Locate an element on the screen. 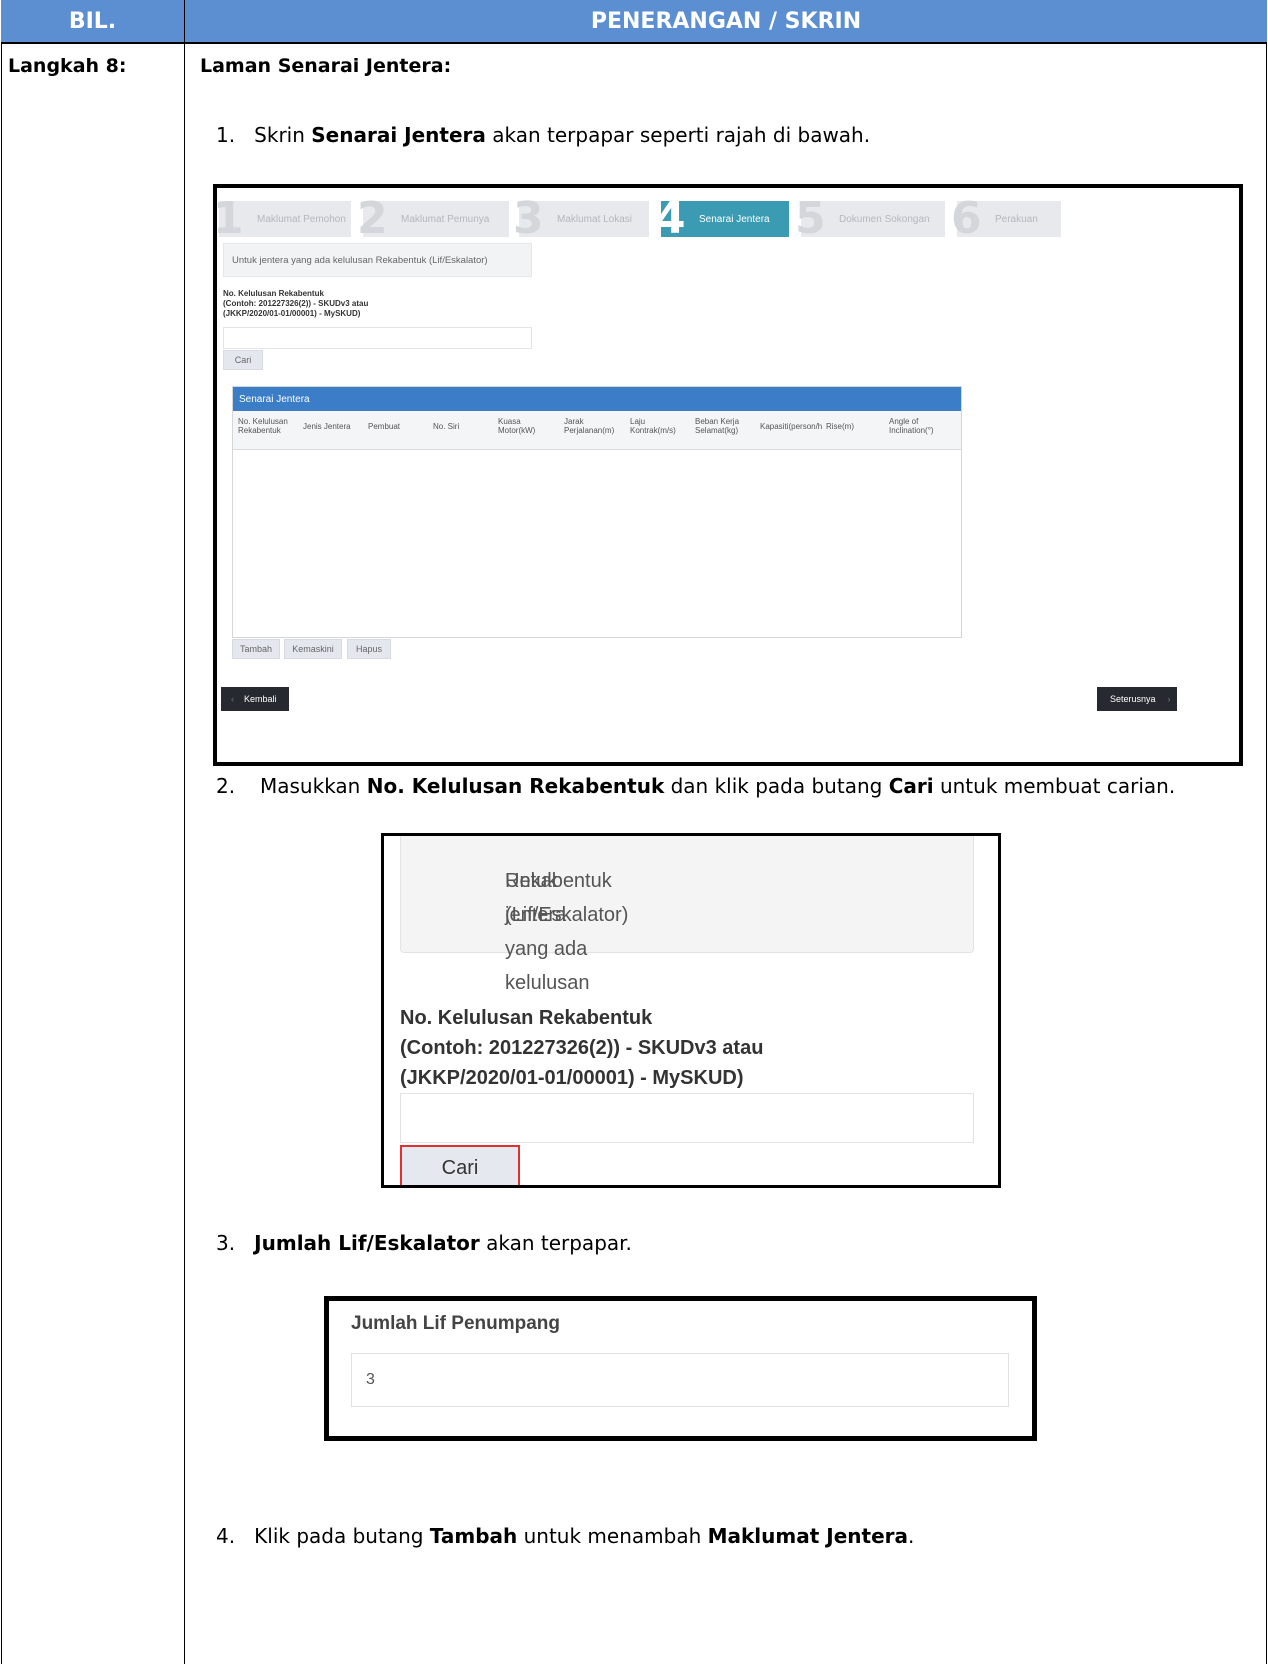 The width and height of the screenshot is (1268, 1664). wizard-step-4-label: Senarai Jentera is located at coordinates (734, 219).